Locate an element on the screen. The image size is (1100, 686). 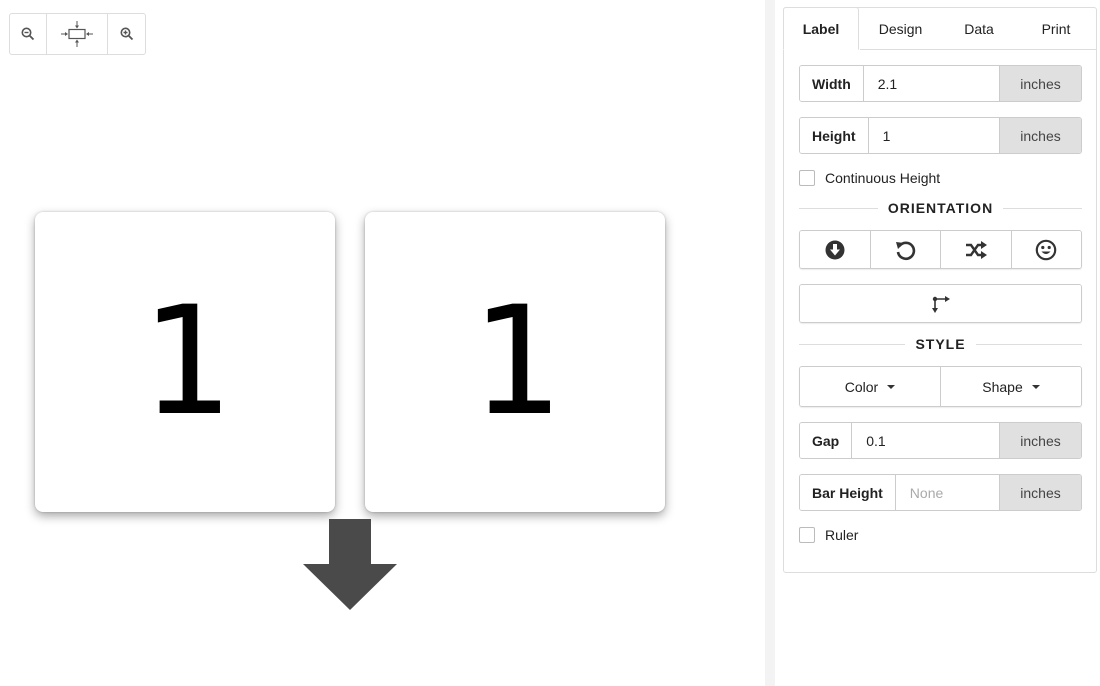
tab-design: Design is located at coordinates (900, 28).